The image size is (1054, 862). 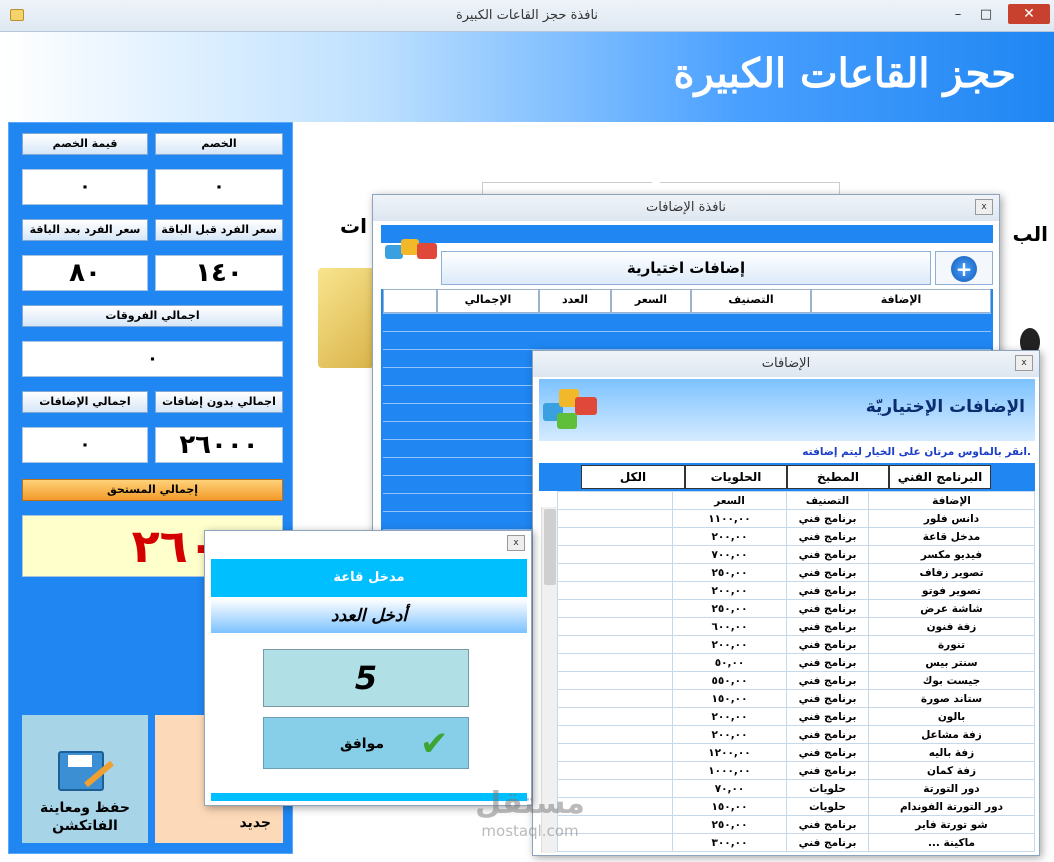 What do you see at coordinates (951, 698) in the screenshot?
I see `row-addon: ستاند صورة` at bounding box center [951, 698].